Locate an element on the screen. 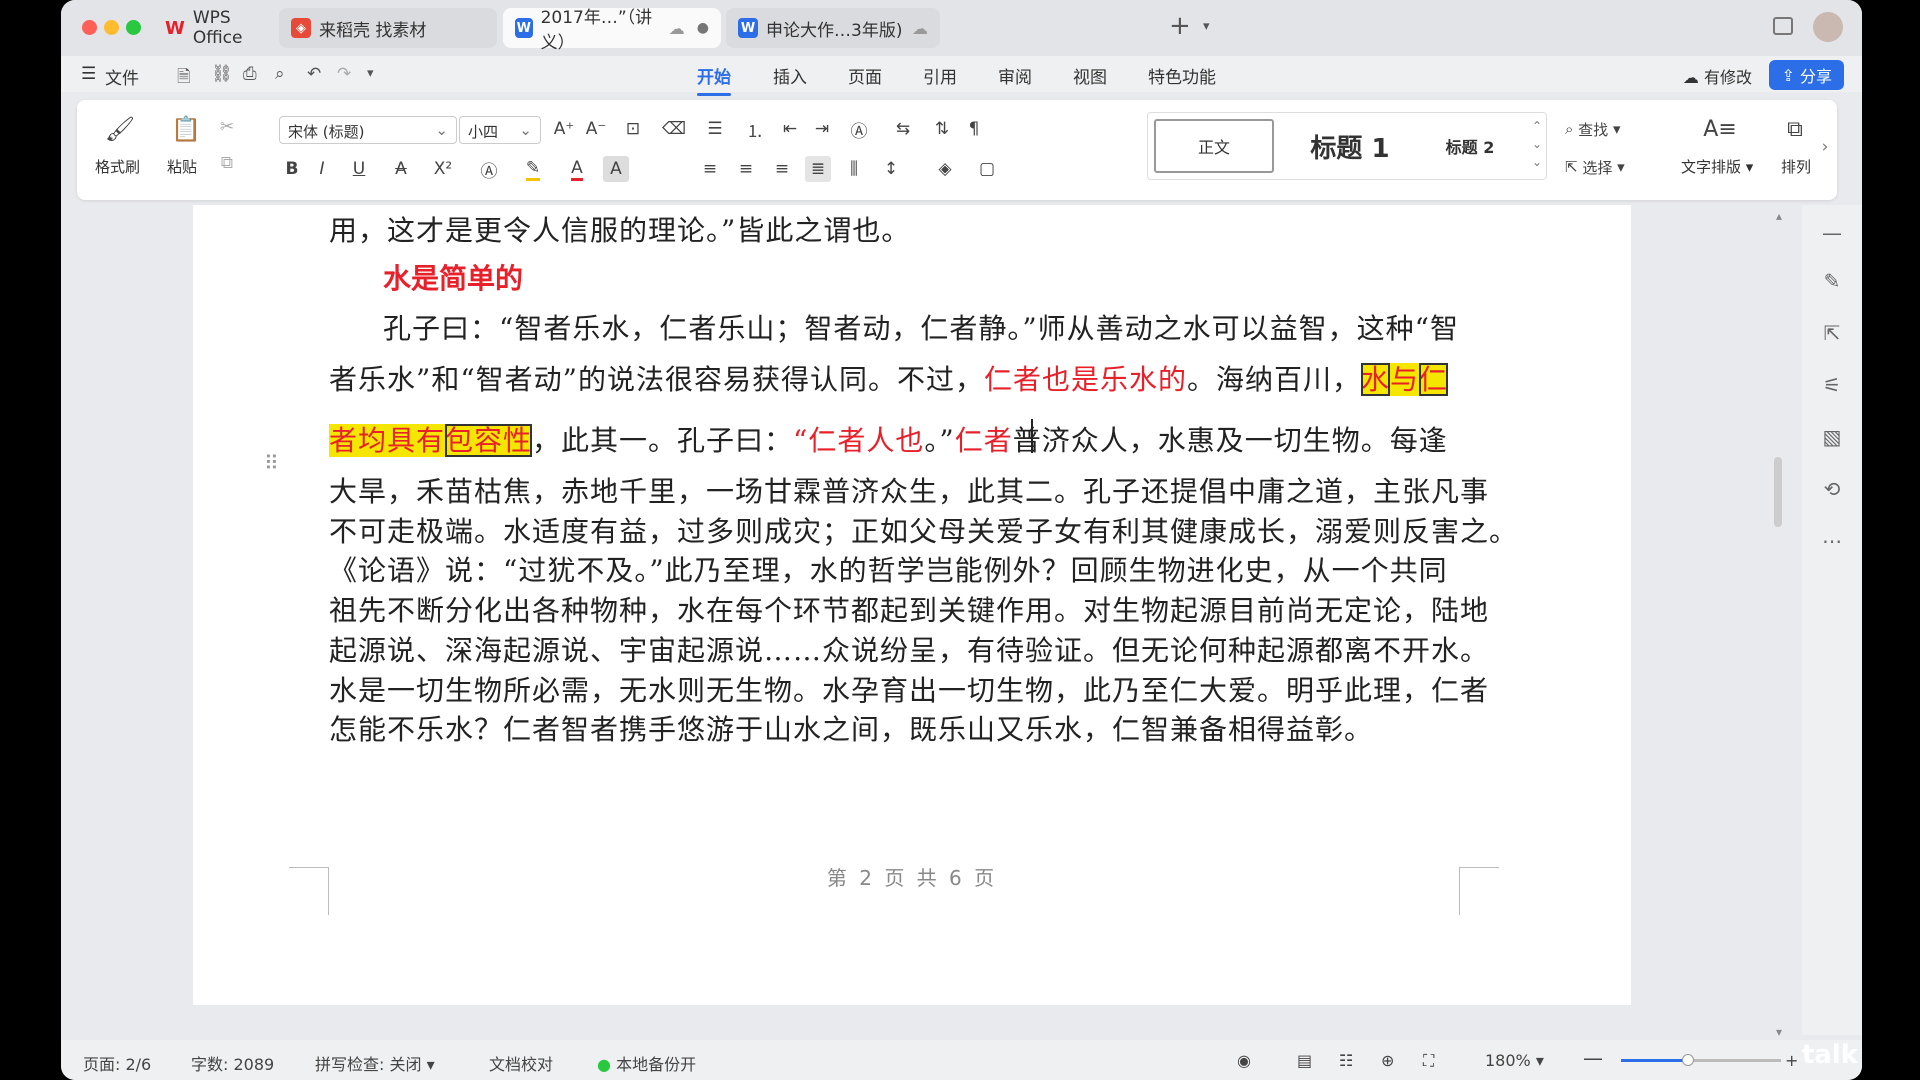 The height and width of the screenshot is (1080, 1920). minimize-window-button is located at coordinates (111, 27).